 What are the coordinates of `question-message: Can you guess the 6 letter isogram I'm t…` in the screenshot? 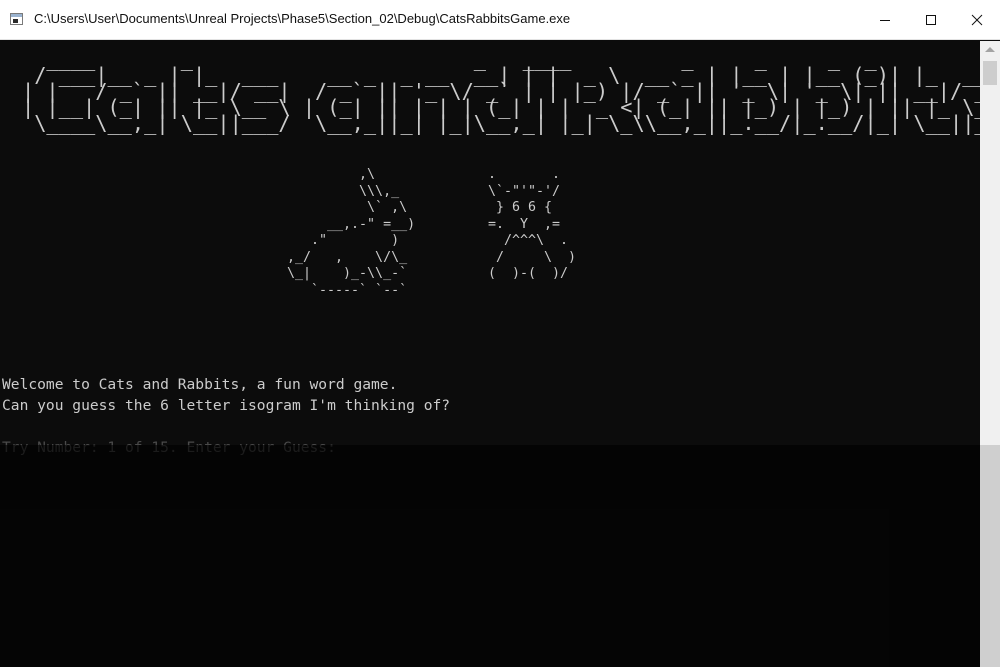 It's located at (226, 405).